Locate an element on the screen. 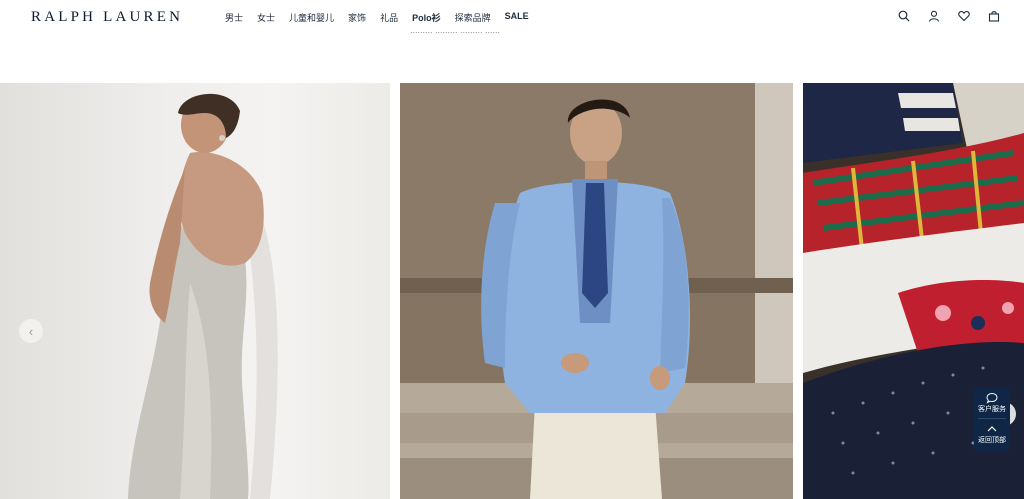 The width and height of the screenshot is (1024, 499). nav-item-home: 家饰 is located at coordinates (357, 17).